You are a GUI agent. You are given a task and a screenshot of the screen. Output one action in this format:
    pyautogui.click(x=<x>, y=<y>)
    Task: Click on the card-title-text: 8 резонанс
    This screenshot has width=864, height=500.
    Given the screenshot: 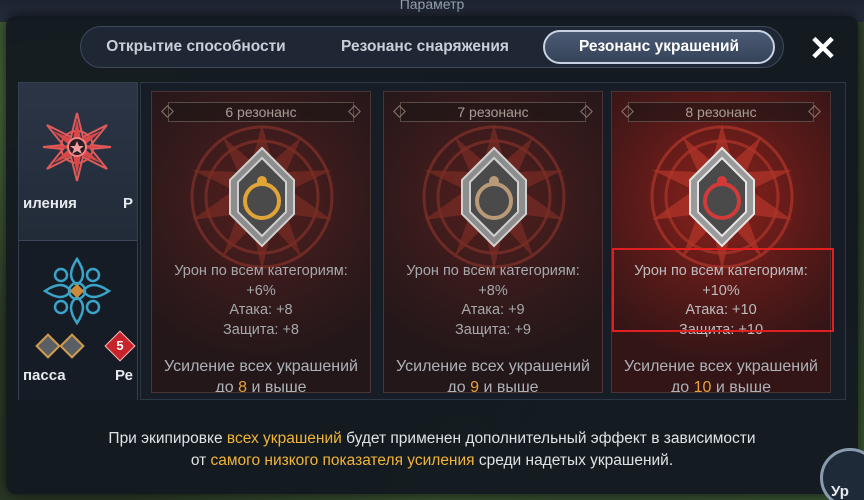 What is the action you would take?
    pyautogui.click(x=721, y=112)
    